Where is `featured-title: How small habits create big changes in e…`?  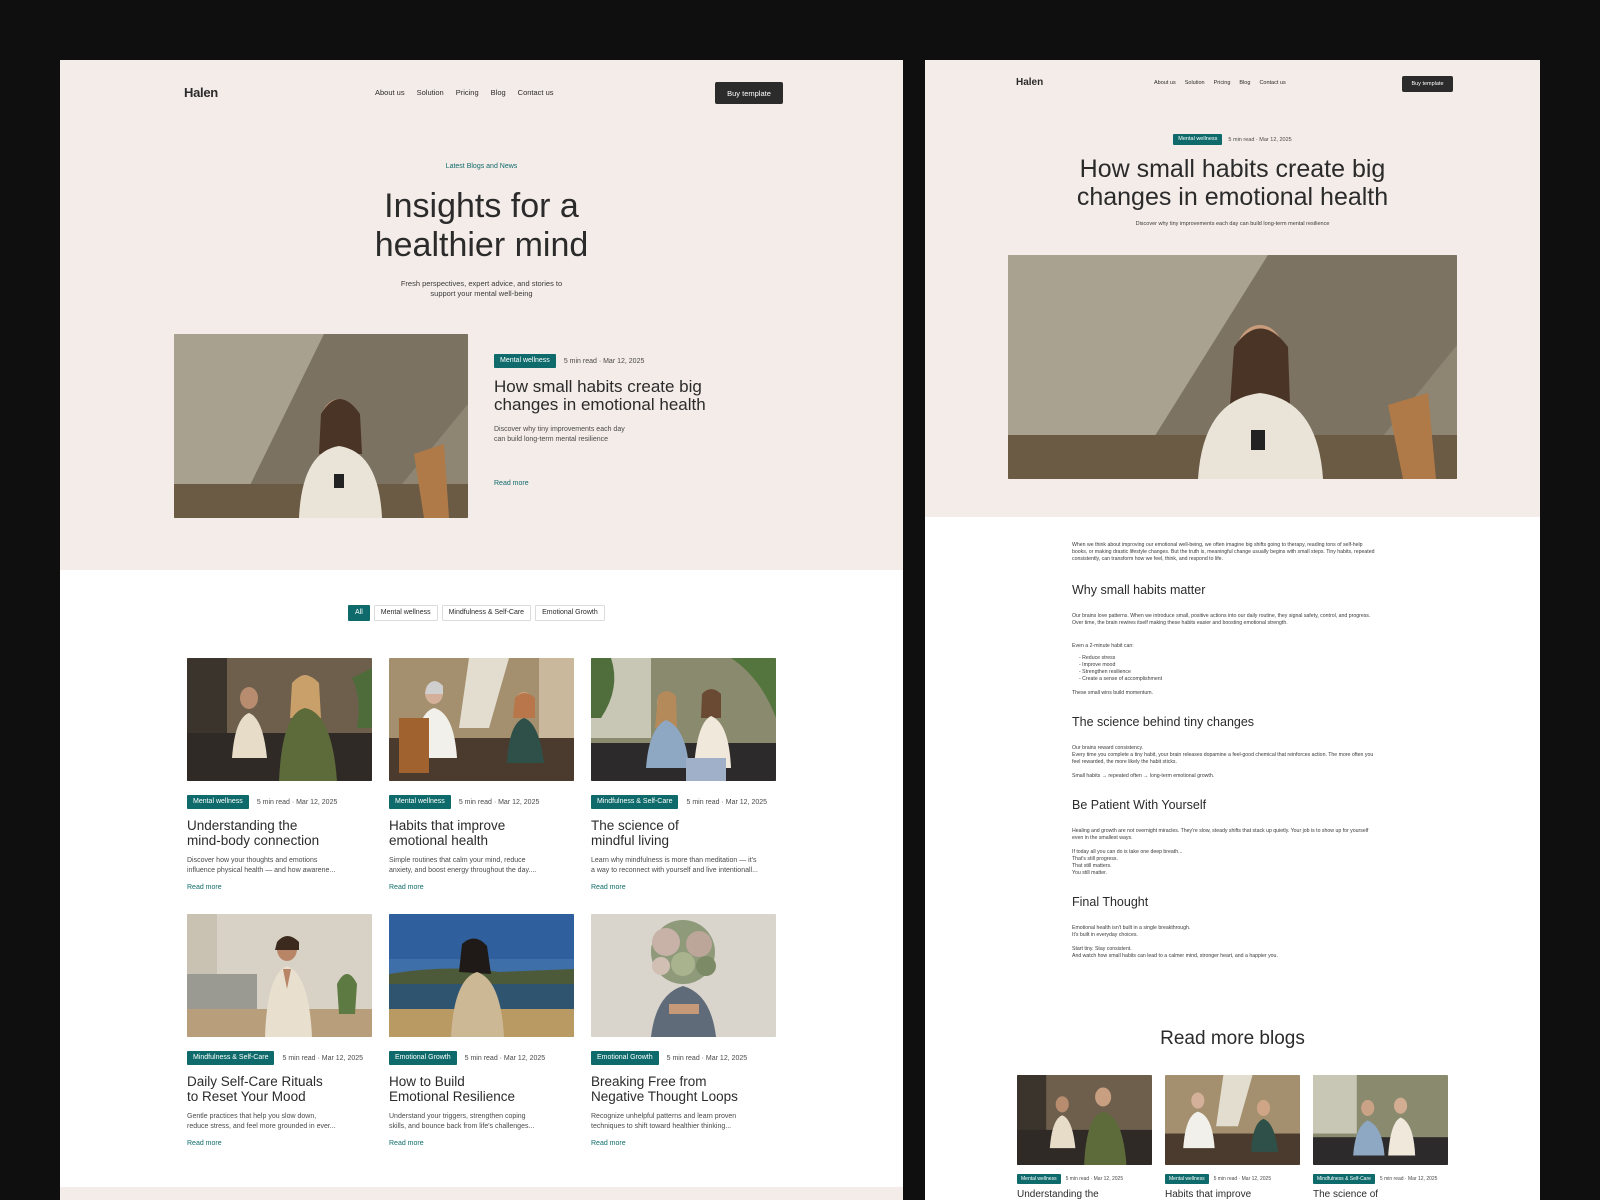
featured-title: How small habits create big changes in e… is located at coordinates (600, 396).